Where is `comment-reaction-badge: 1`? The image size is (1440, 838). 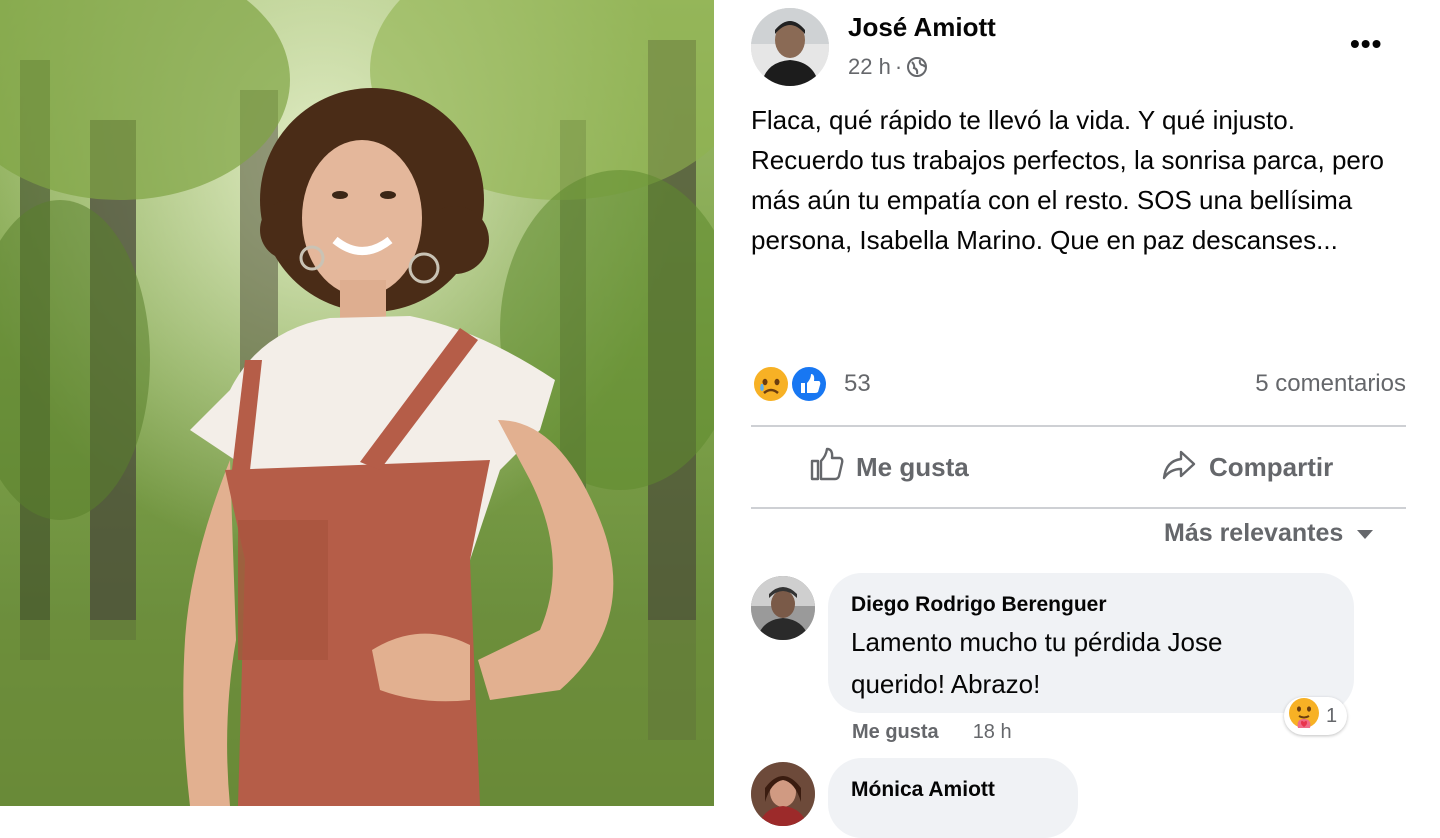
comment-reaction-badge: 1 is located at coordinates (1316, 716).